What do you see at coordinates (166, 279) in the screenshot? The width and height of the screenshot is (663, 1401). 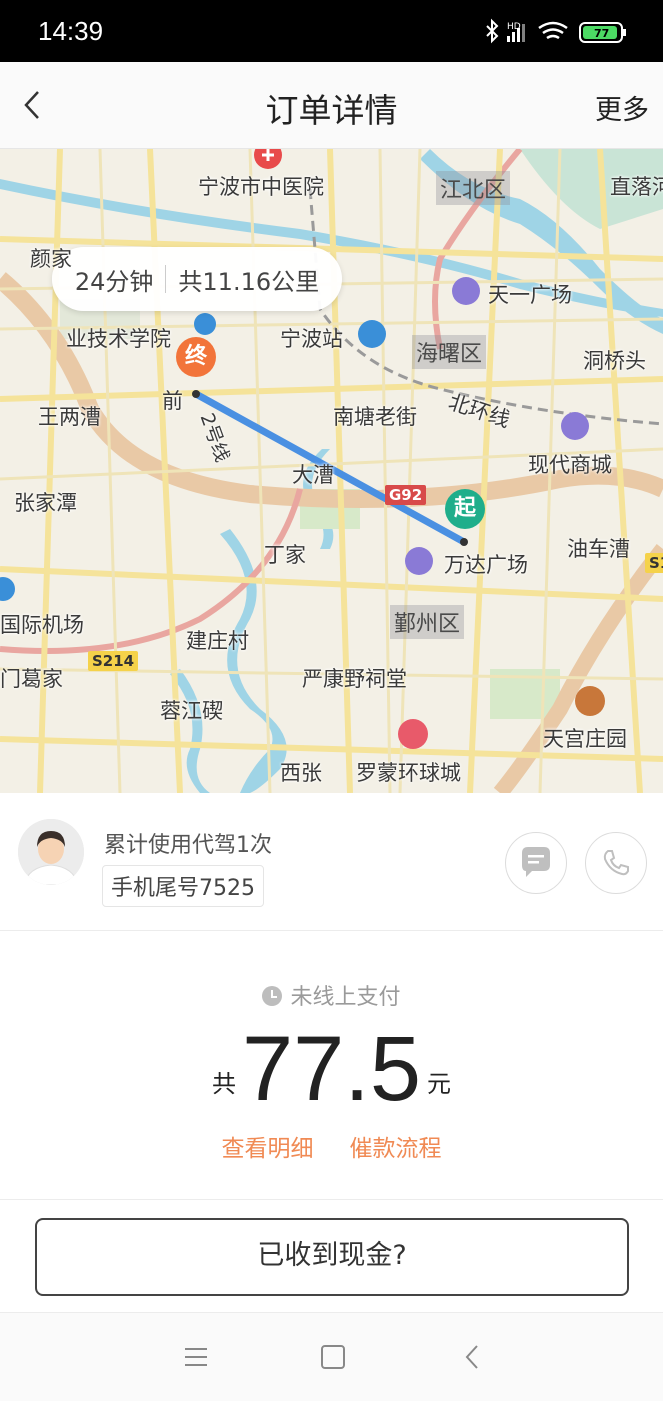 I see `pill-divider` at bounding box center [166, 279].